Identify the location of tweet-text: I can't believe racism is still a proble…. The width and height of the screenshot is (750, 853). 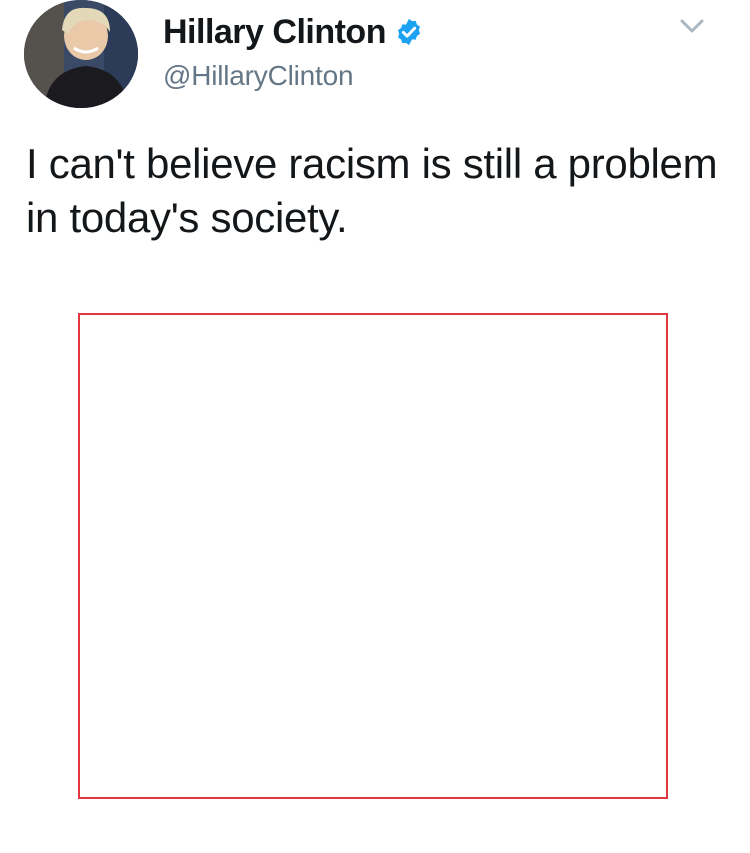
(372, 190).